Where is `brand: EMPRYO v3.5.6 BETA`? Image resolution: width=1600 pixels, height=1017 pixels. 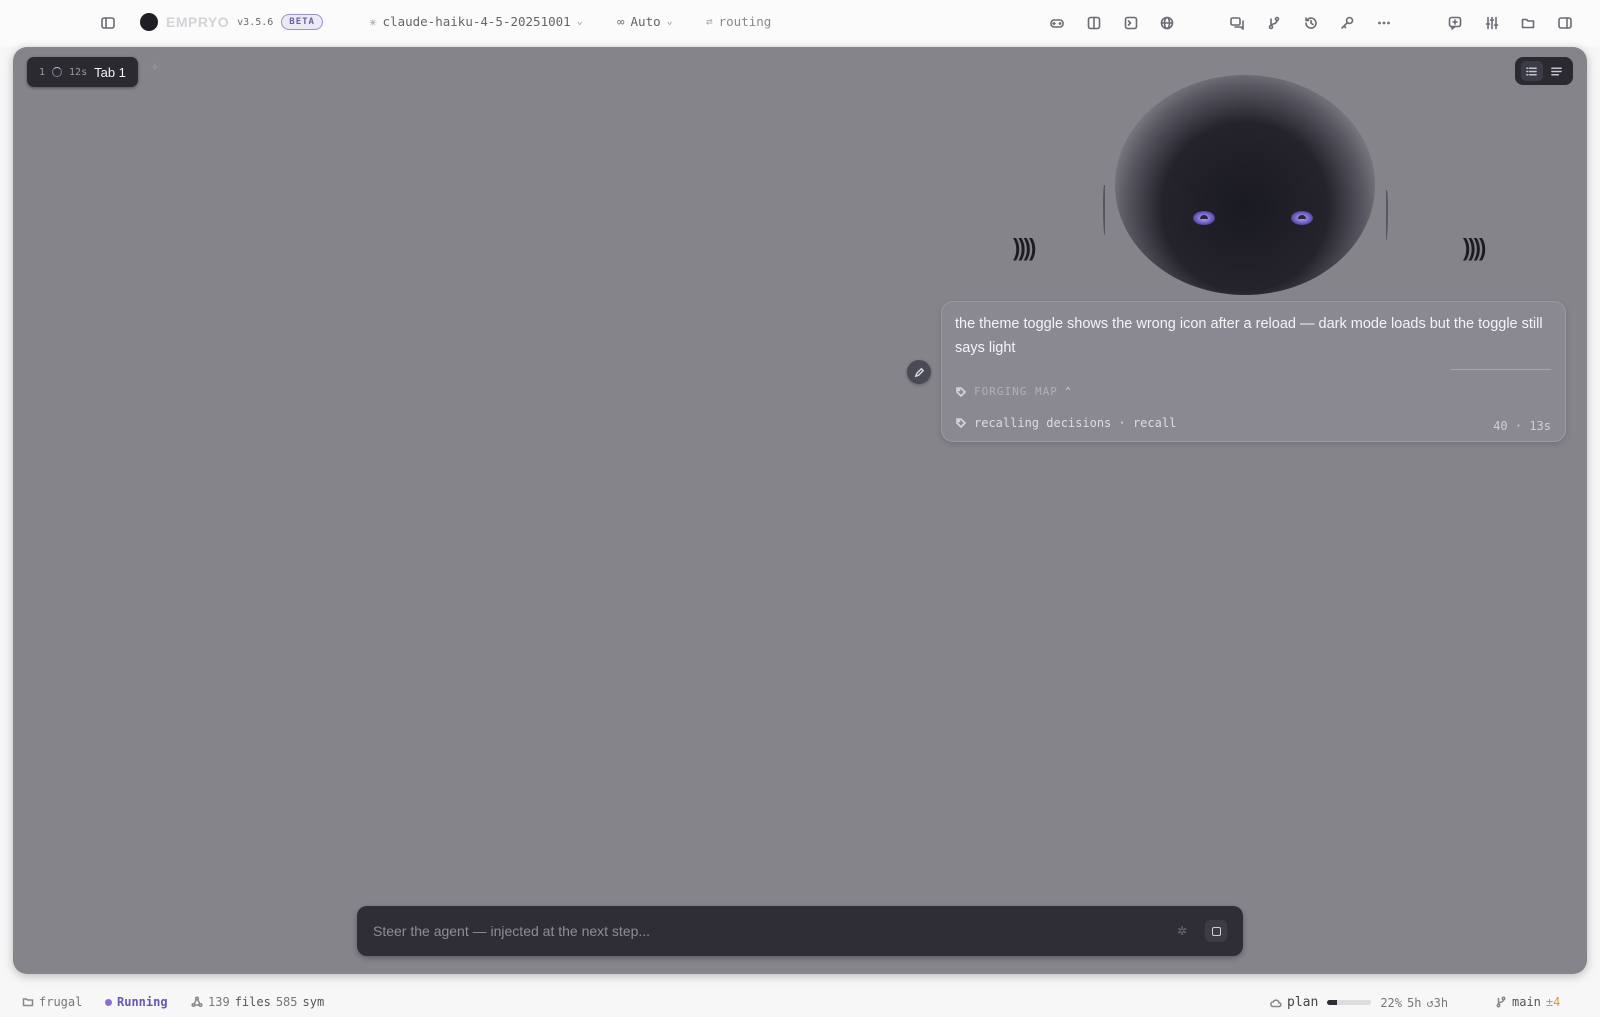 brand: EMPRYO v3.5.6 BETA is located at coordinates (231, 22).